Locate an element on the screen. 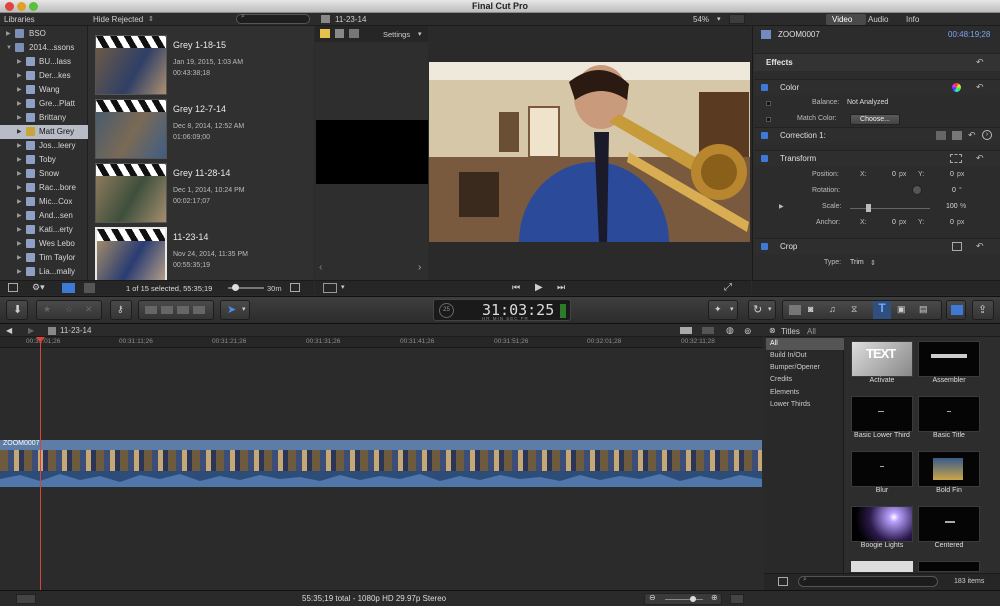 The image size is (1000, 606). view-options-button is located at coordinates (737, 19).